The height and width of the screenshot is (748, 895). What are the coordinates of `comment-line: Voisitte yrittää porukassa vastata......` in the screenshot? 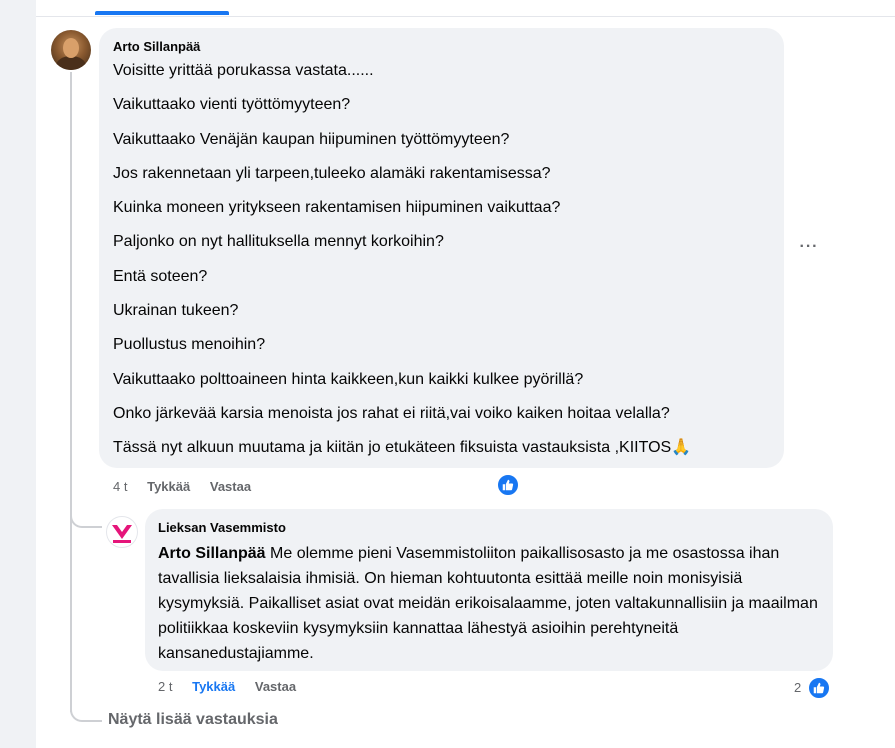 It's located at (243, 70).